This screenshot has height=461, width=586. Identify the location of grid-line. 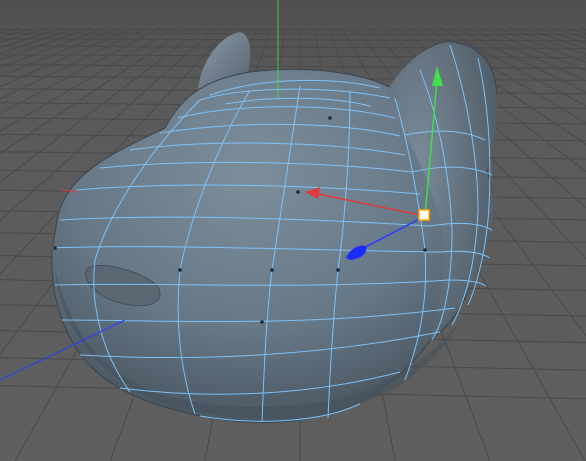
(293, 30).